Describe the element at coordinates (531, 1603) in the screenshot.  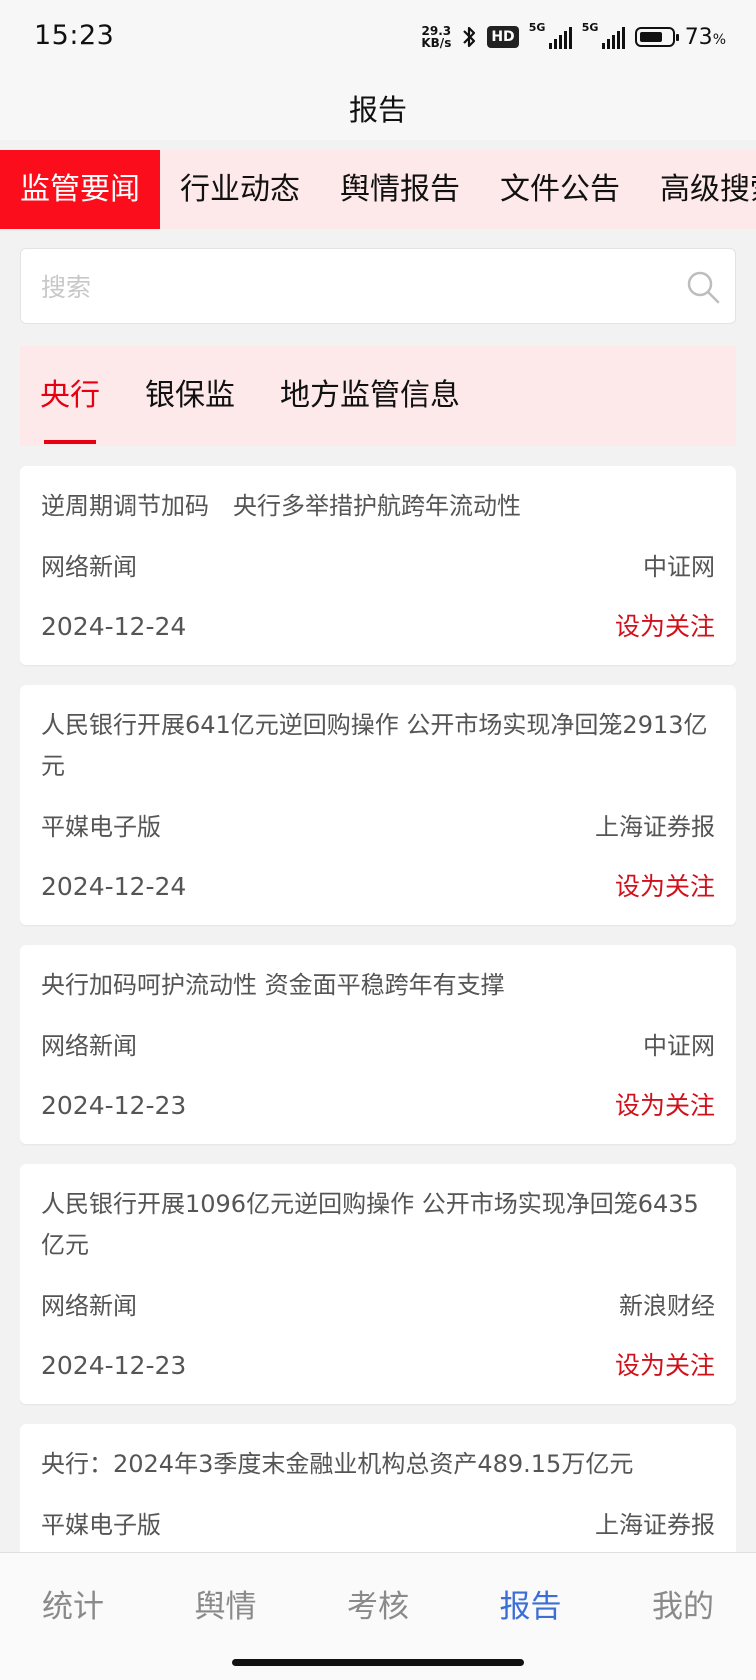
I see `nav-report: 报告` at that location.